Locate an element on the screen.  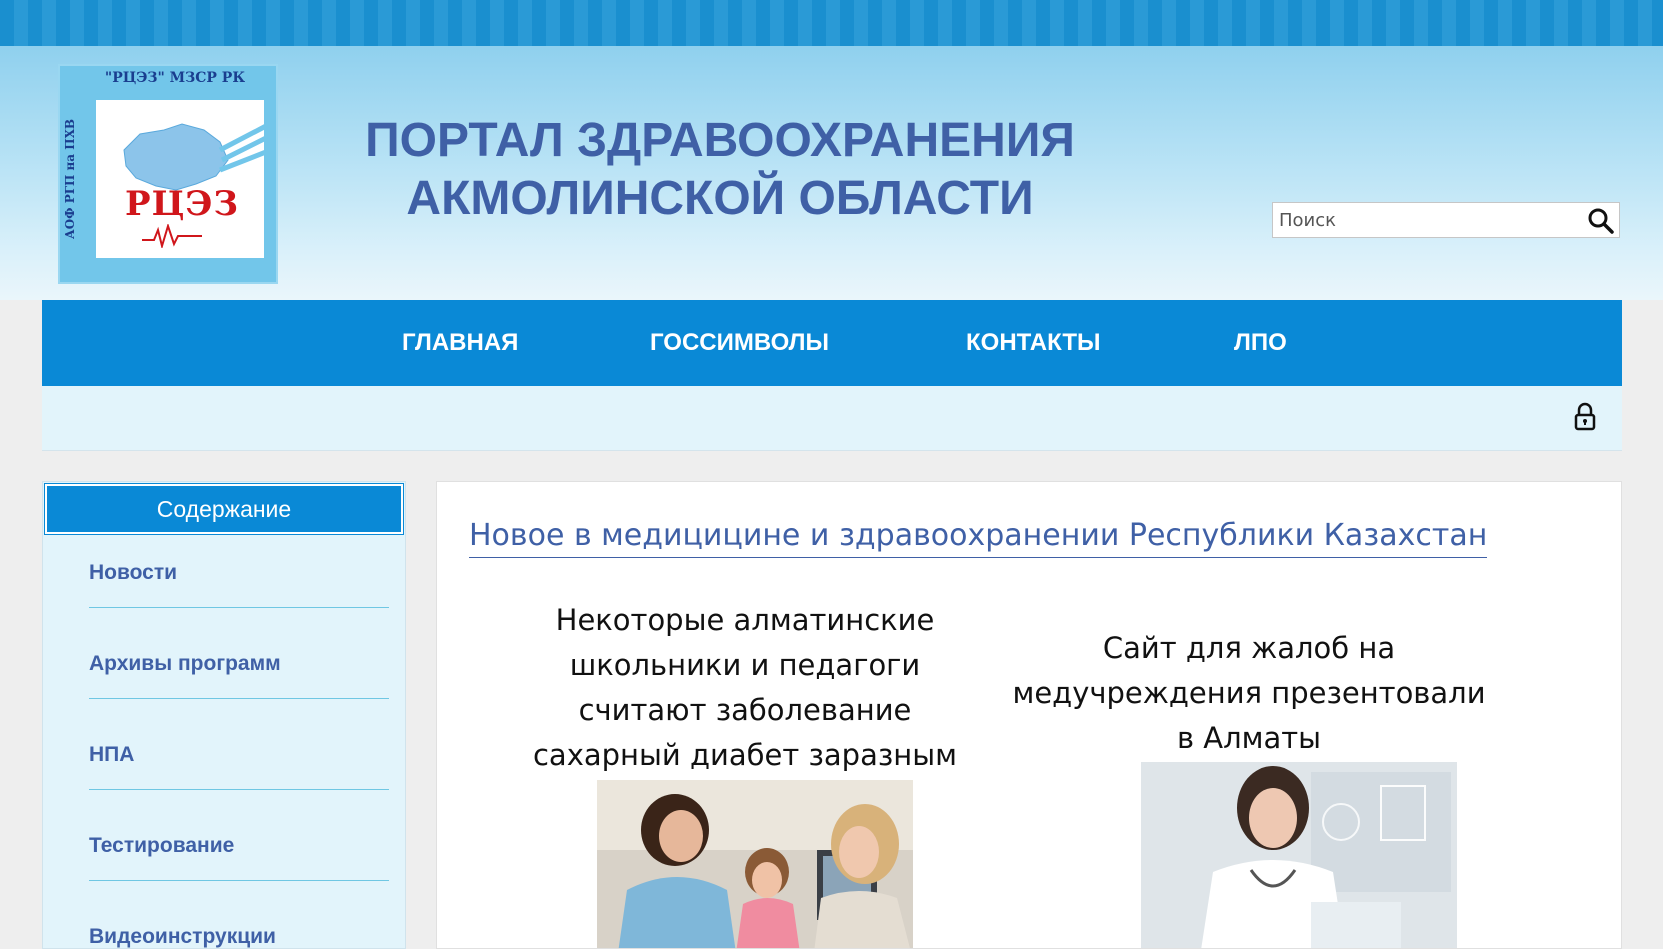
sidebar-item-testing: Тестирование is located at coordinates (239, 849).